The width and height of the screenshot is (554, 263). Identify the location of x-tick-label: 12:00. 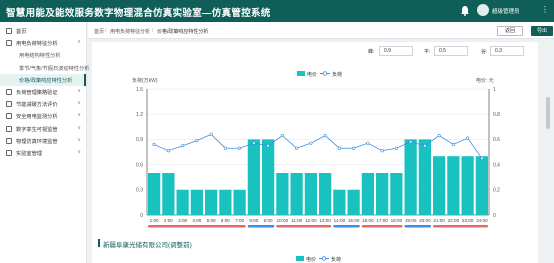
(311, 220).